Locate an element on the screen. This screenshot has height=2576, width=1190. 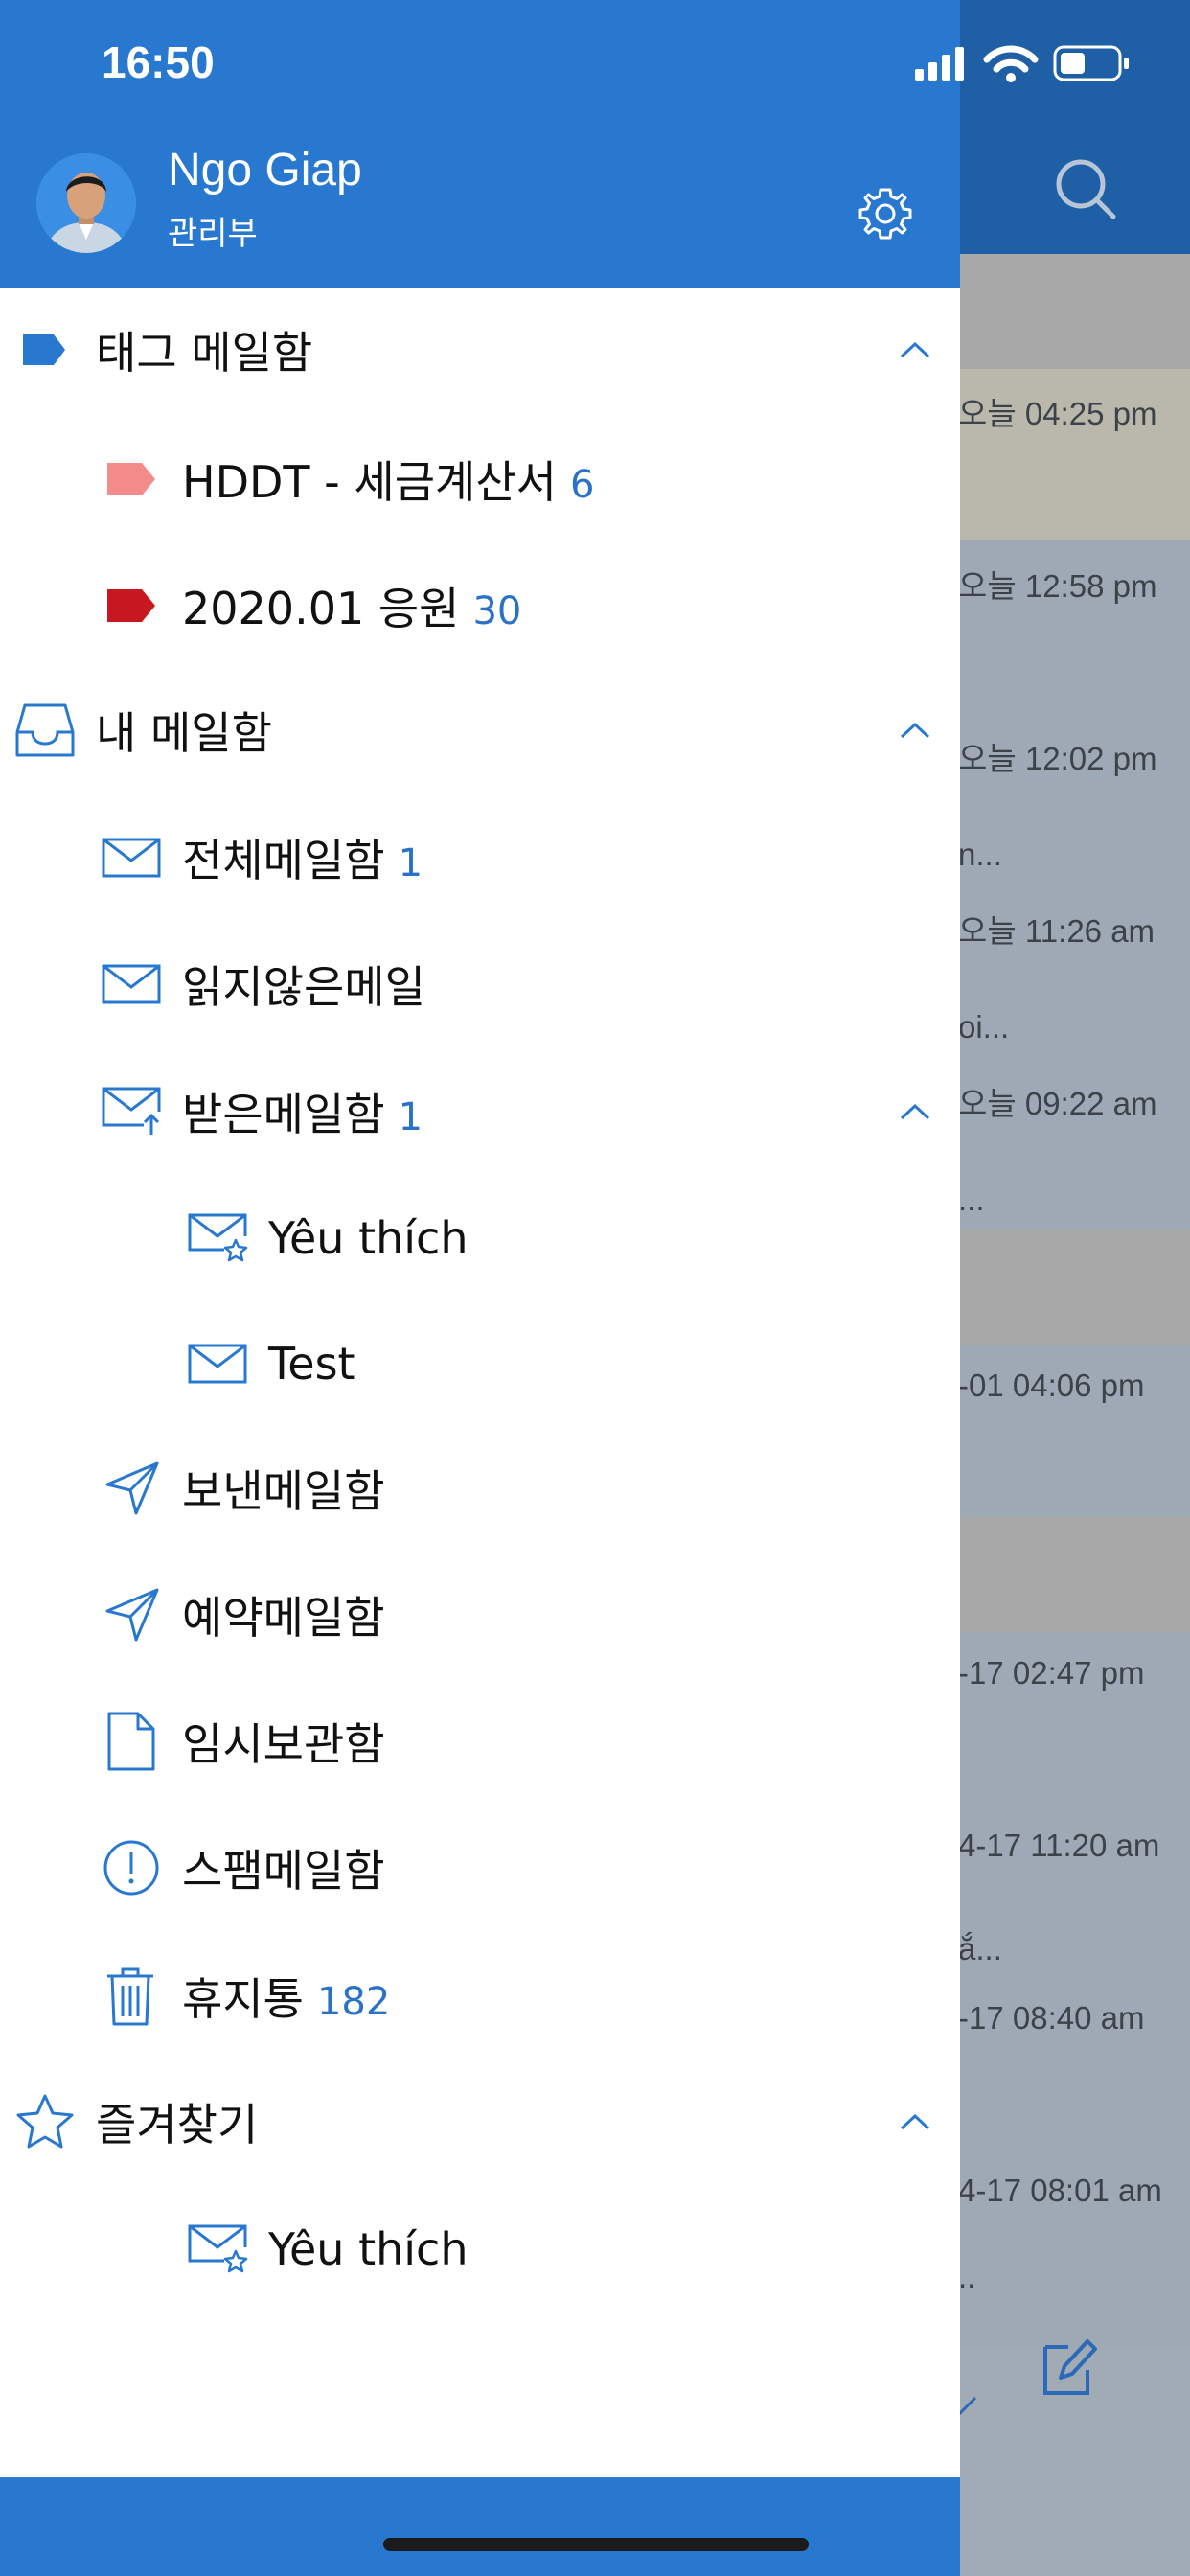
tag-pink-icon is located at coordinates (131, 479).